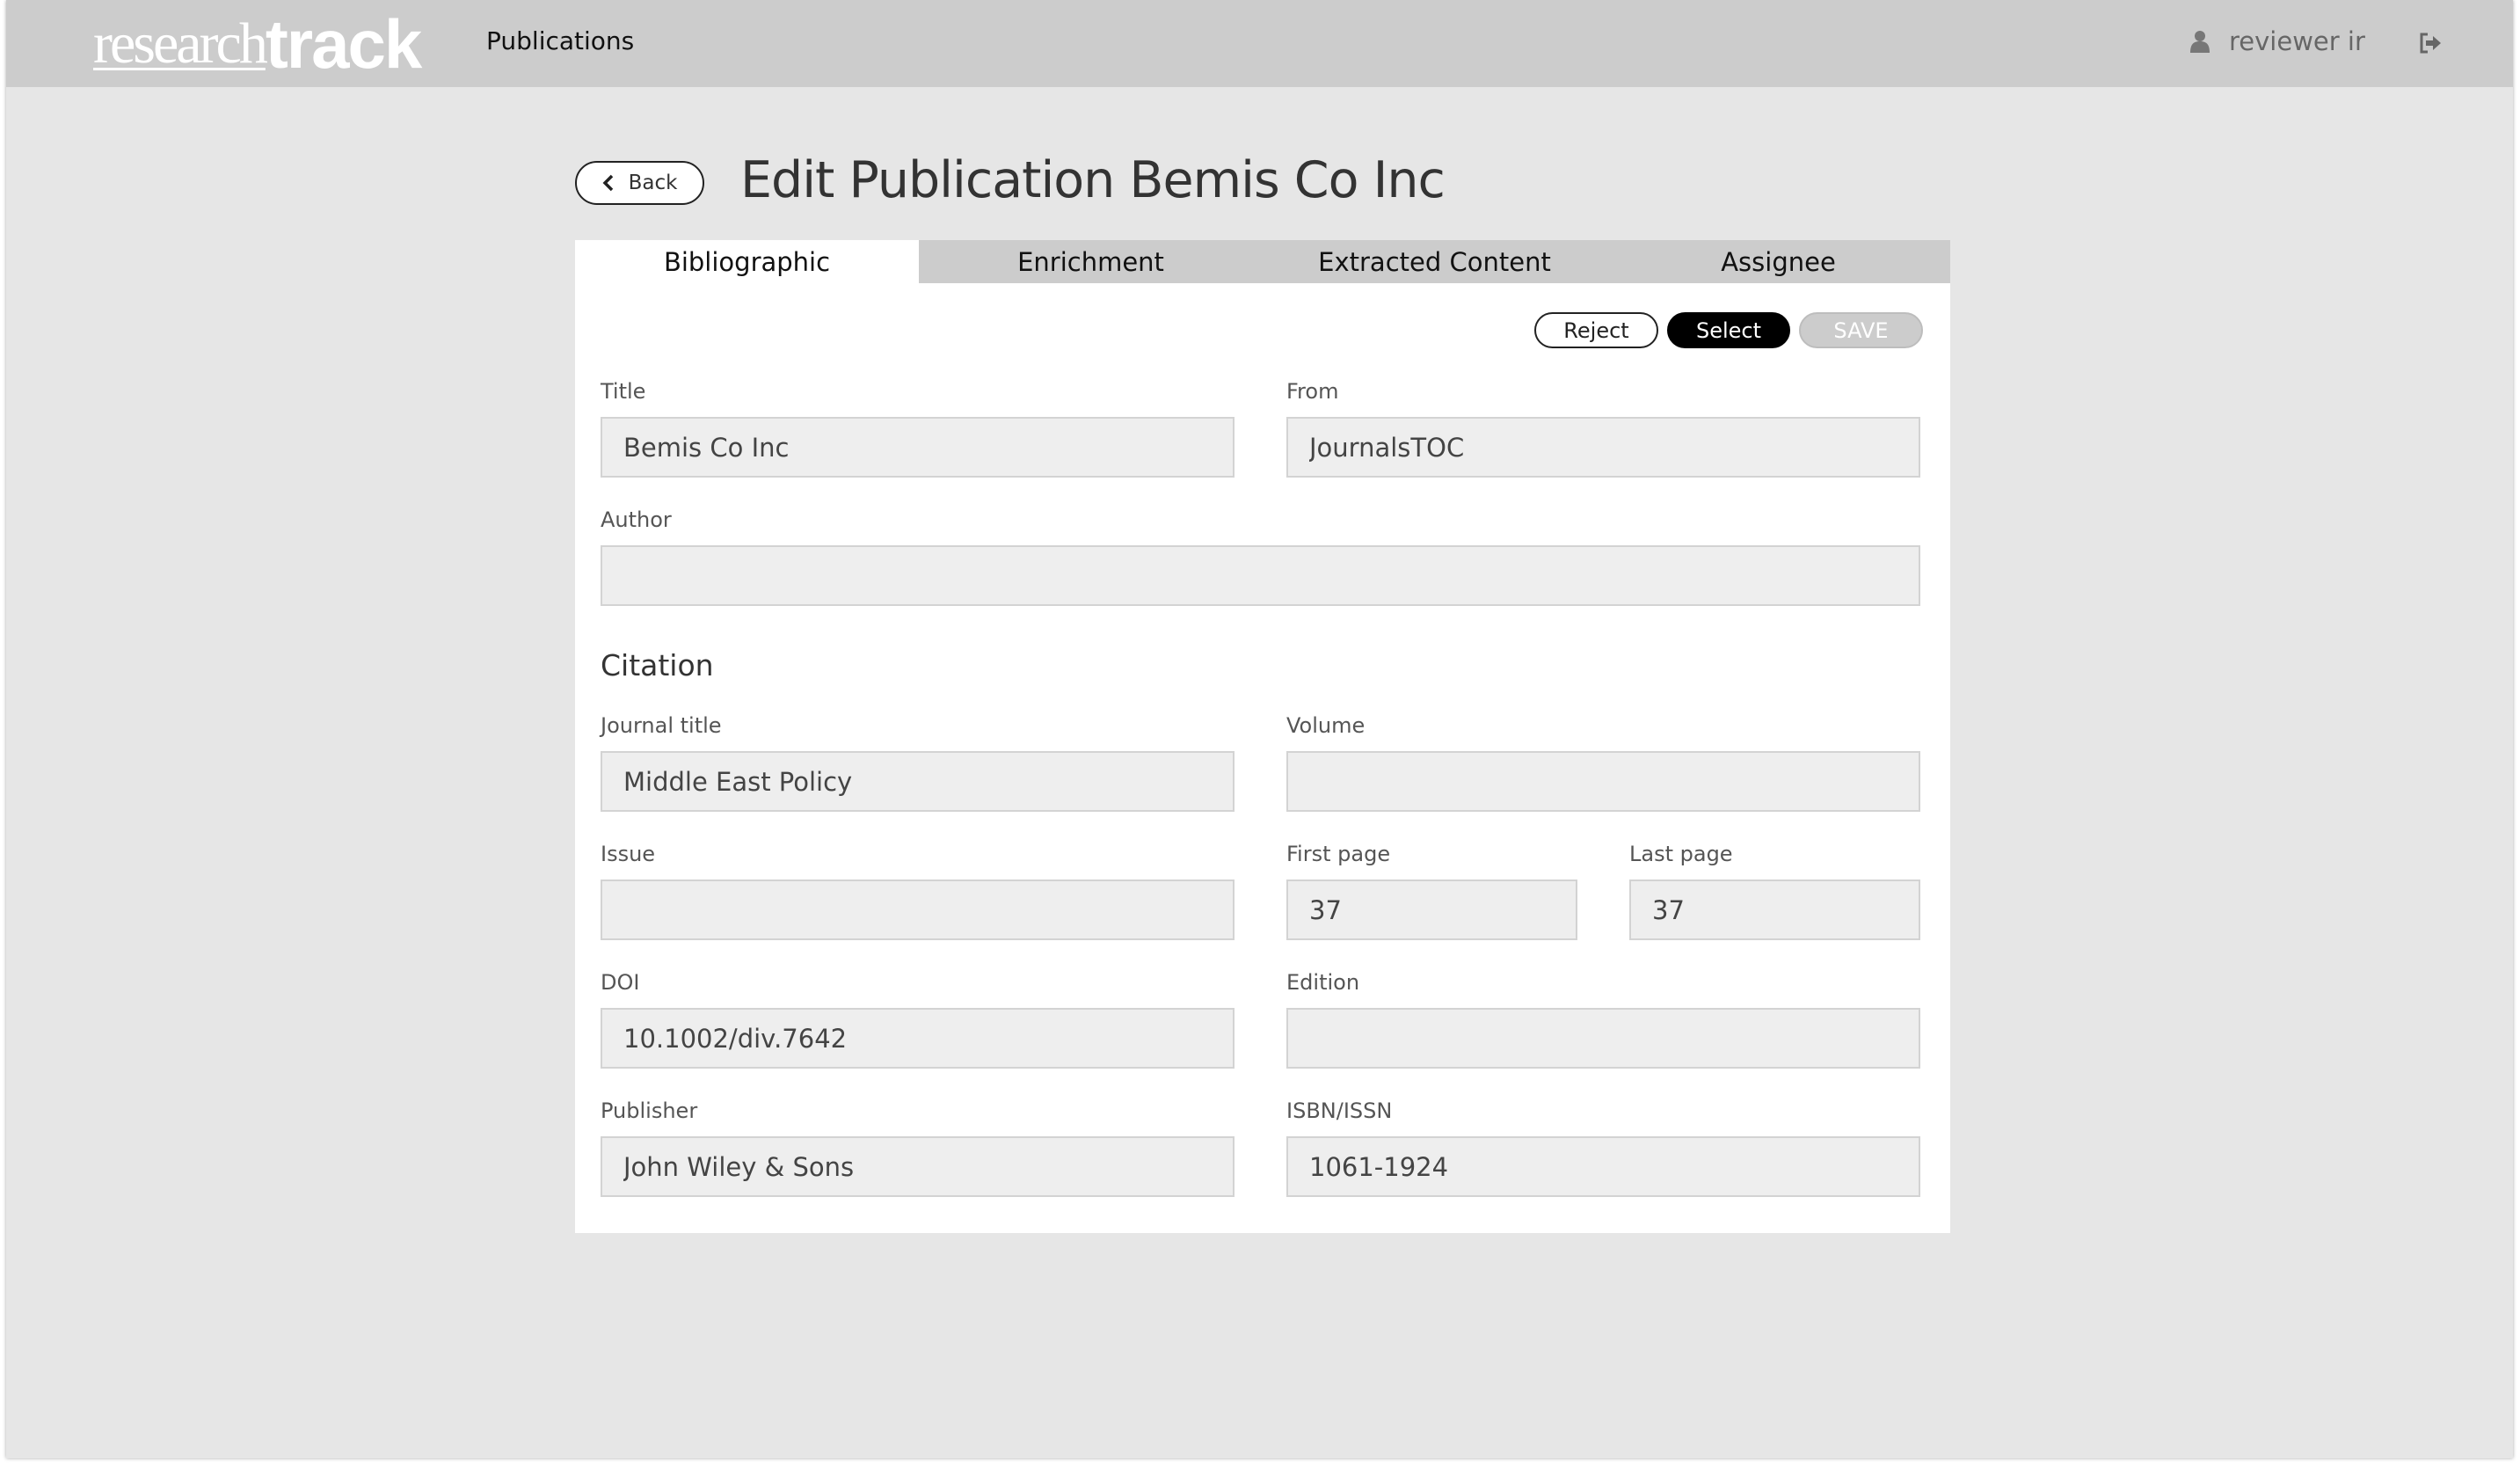 Image resolution: width=2520 pixels, height=1467 pixels. Describe the element at coordinates (657, 665) in the screenshot. I see `citation-heading: Citation` at that location.